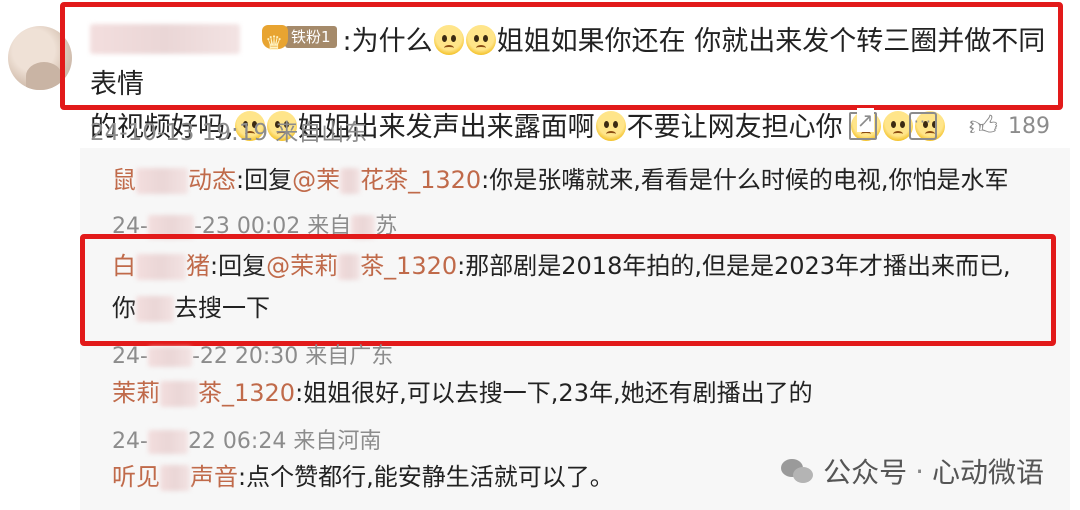 This screenshot has height=510, width=1080. What do you see at coordinates (865, 472) in the screenshot?
I see `watermark-prefix: 公众号` at bounding box center [865, 472].